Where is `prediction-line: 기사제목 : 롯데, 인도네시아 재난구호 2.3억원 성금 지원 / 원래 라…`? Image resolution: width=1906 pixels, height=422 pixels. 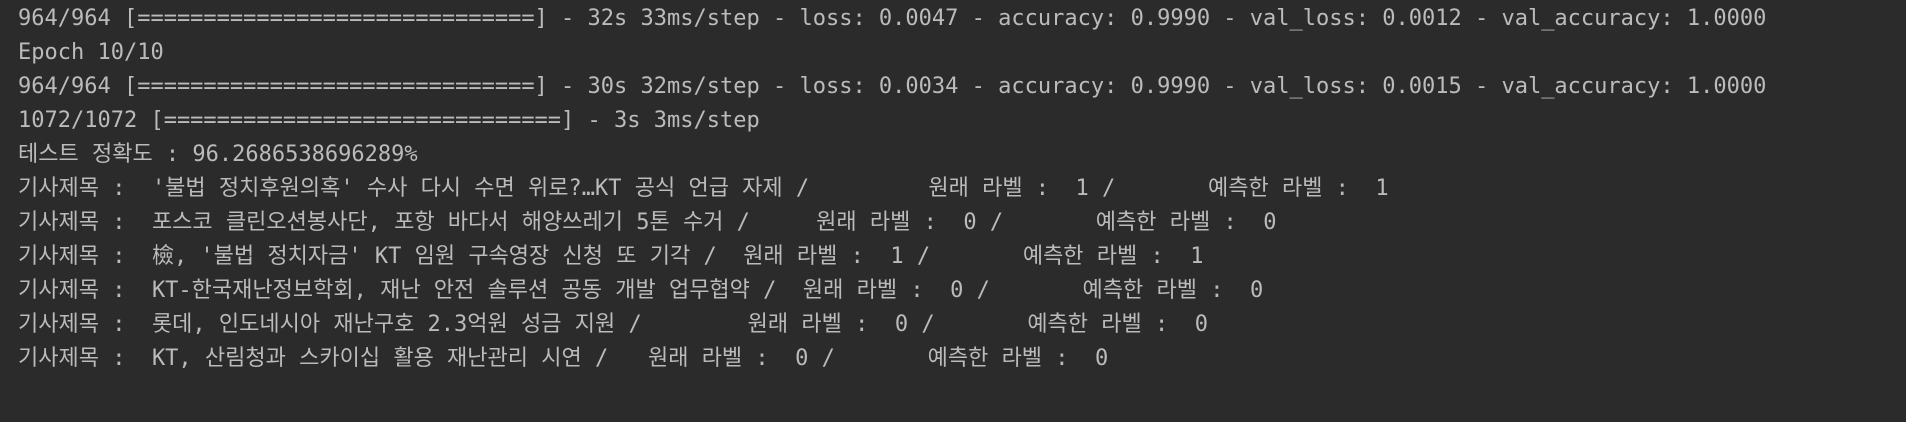
prediction-line: 기사제목 : 롯데, 인도네시아 재난구호 2.3억원 성금 지원 / 원래 라… is located at coordinates (613, 324).